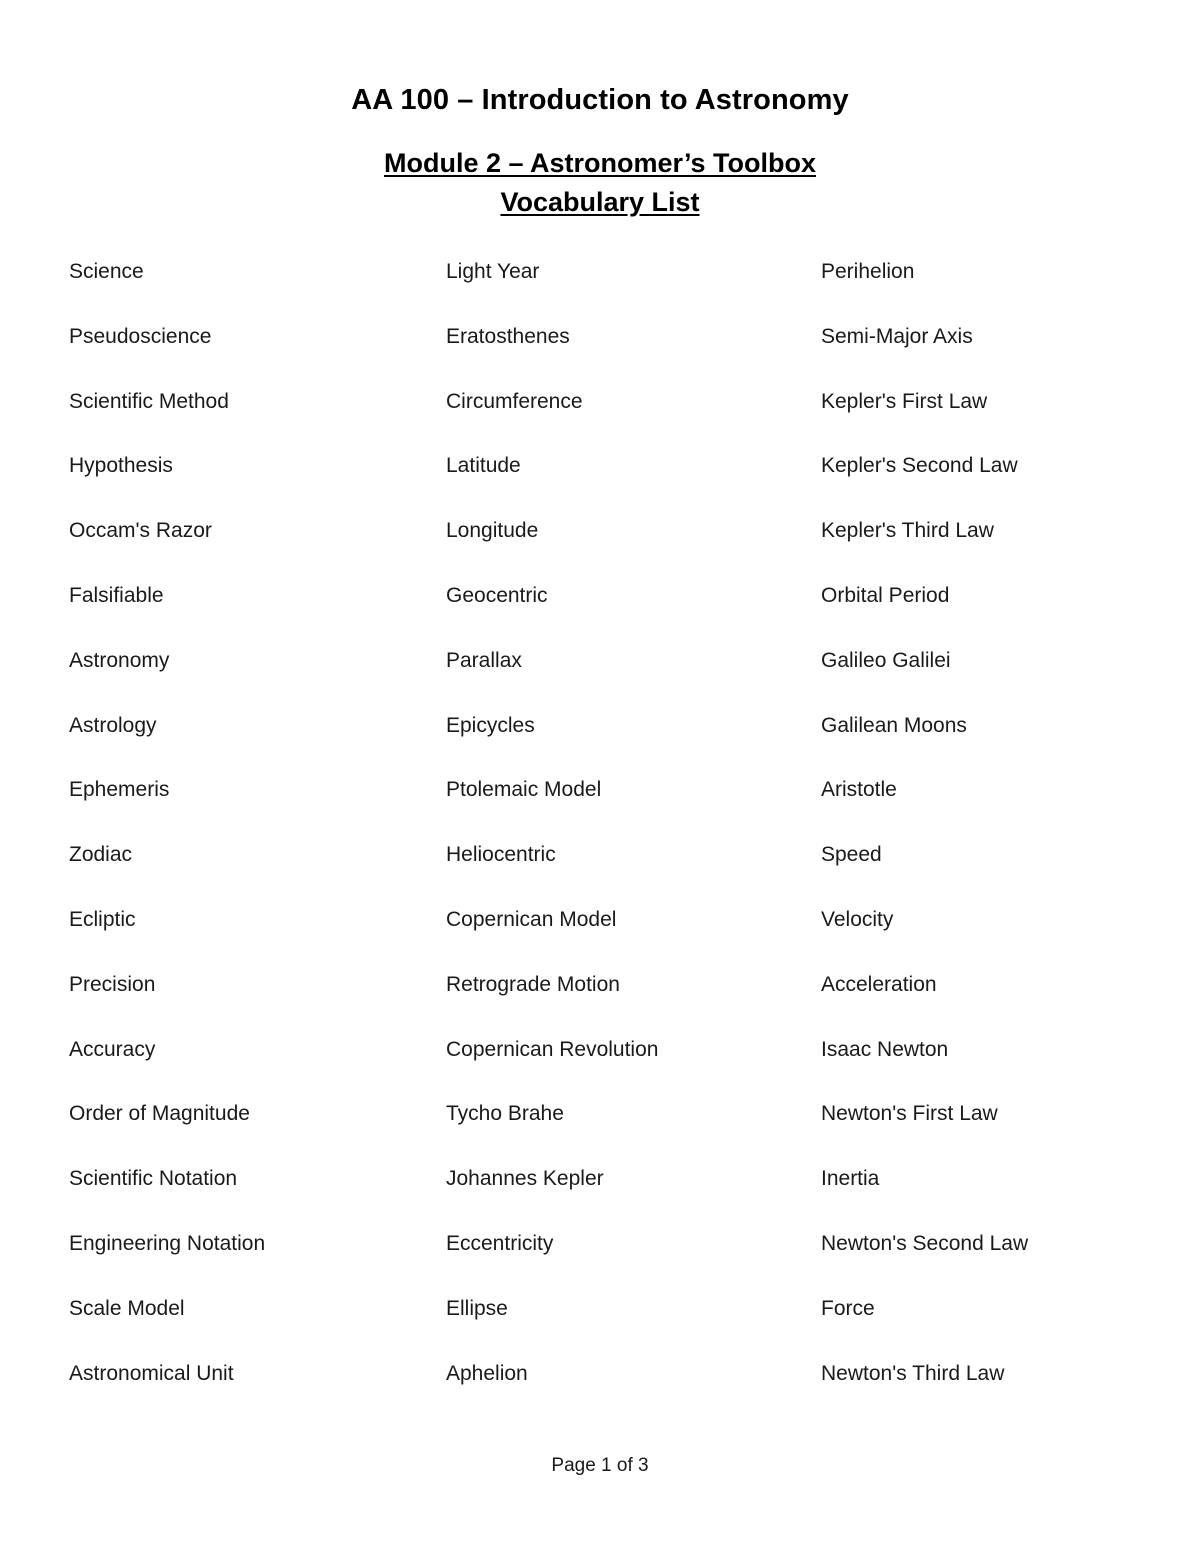  What do you see at coordinates (925, 1243) in the screenshot?
I see `vocabulary-term: Newton's Second Law` at bounding box center [925, 1243].